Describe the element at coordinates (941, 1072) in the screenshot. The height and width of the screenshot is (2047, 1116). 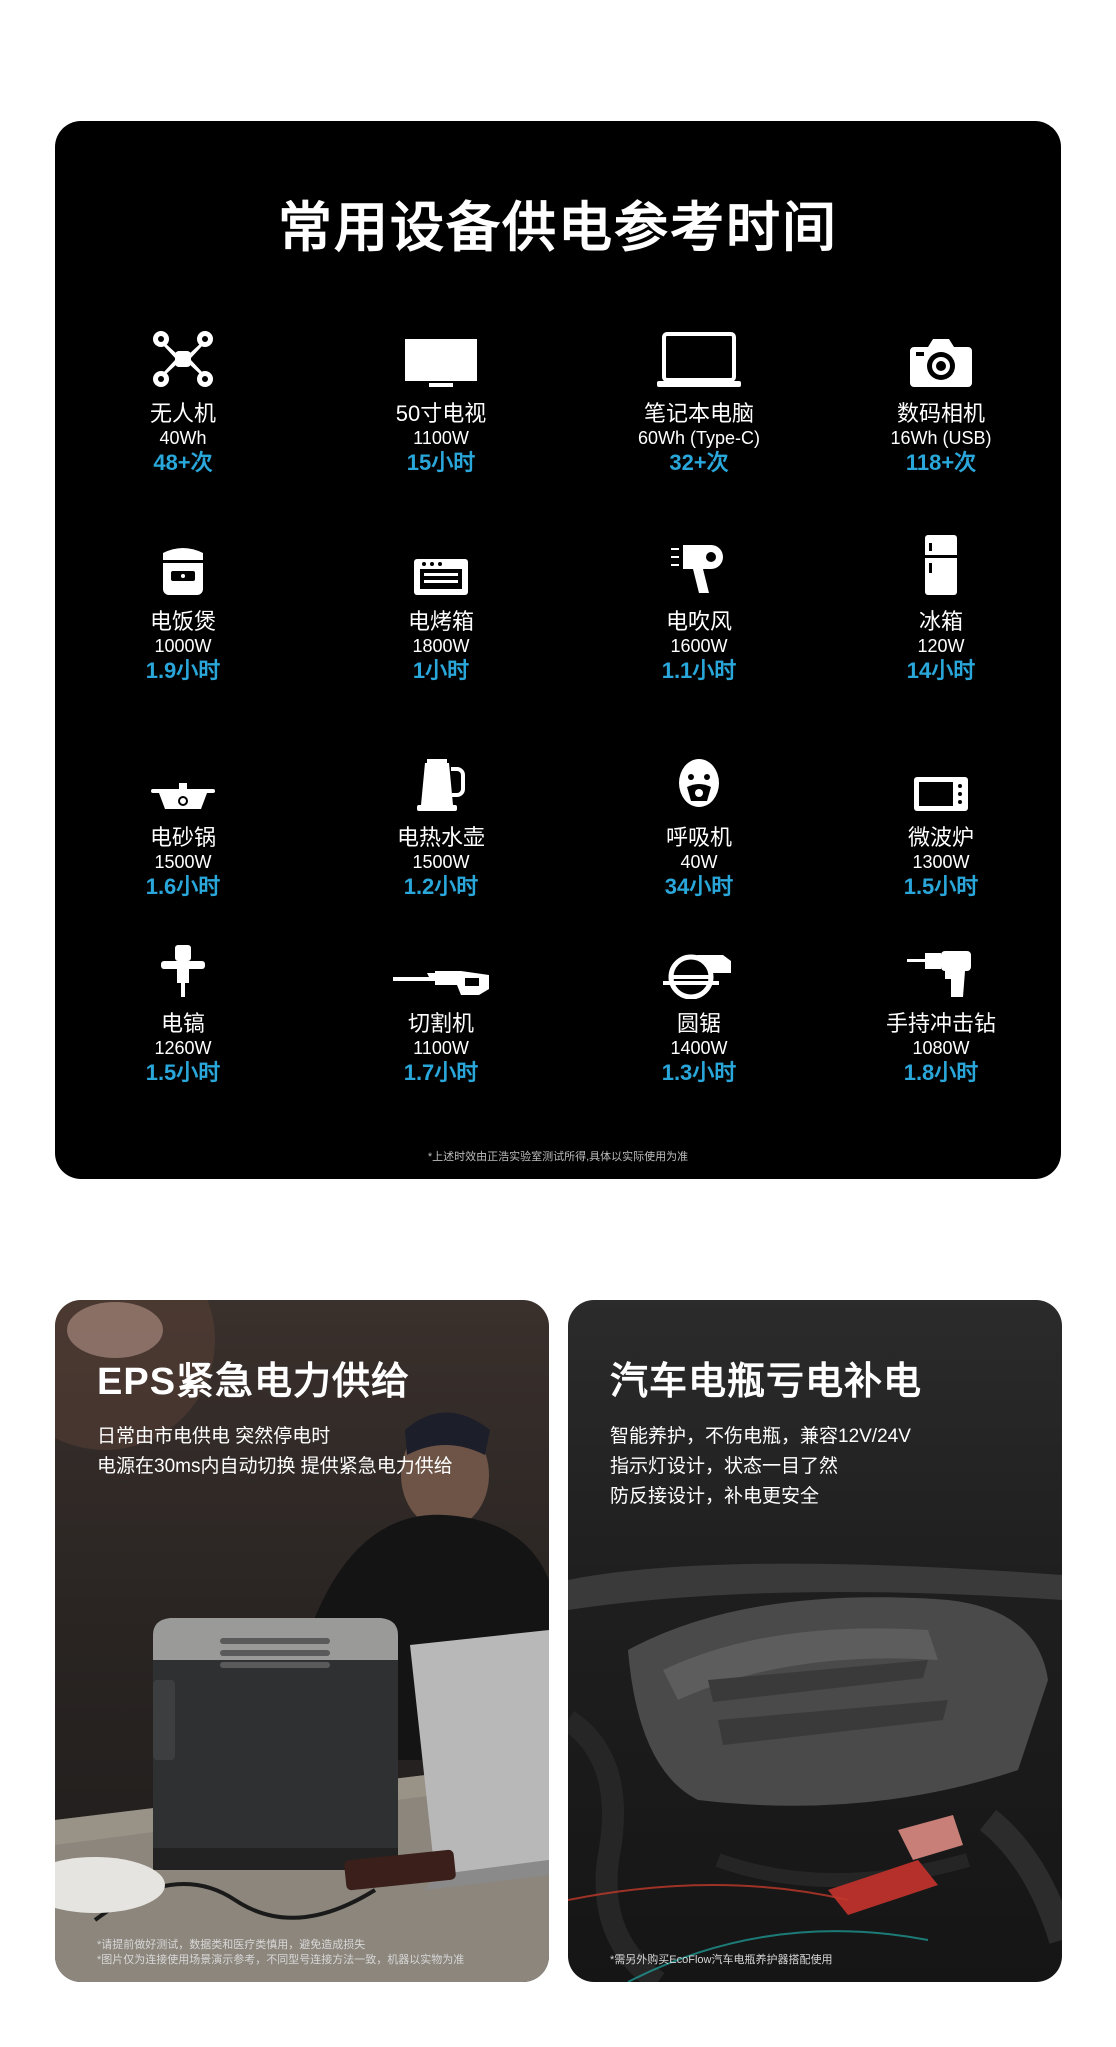
I see `device-runtime: 1.8小时` at that location.